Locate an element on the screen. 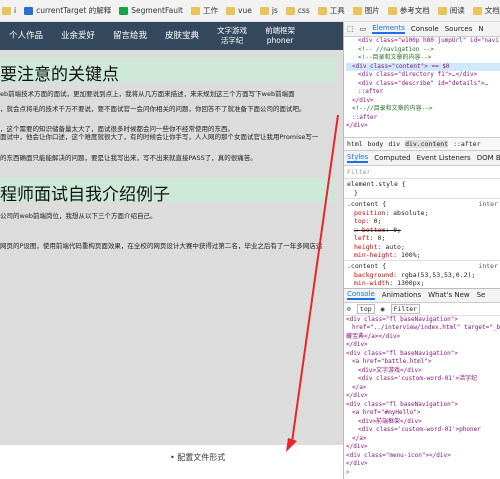  css-property: min-height: 100%; is located at coordinates (422, 255).